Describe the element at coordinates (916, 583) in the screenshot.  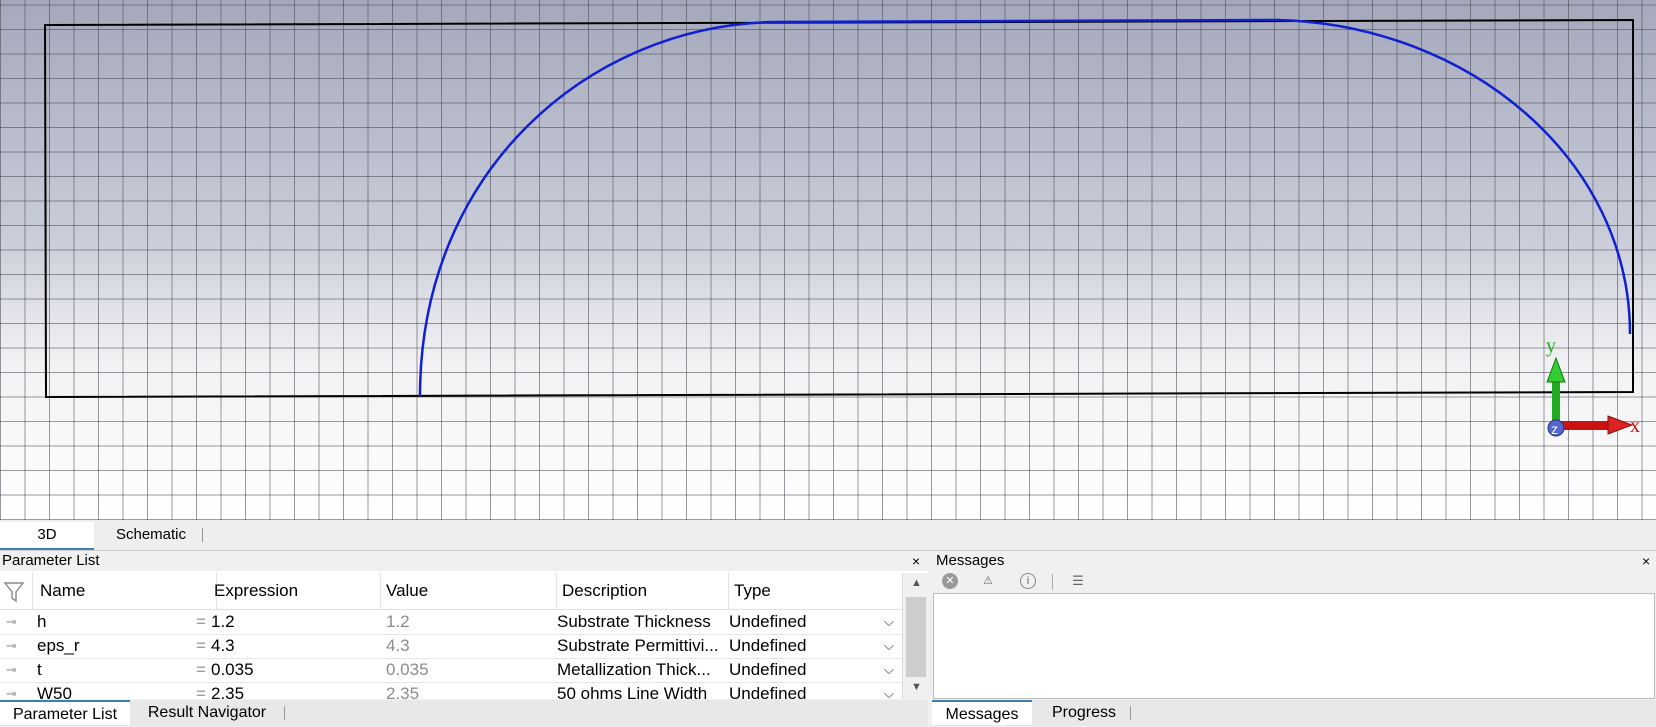
I see `scroll-up-icon: ▲` at that location.